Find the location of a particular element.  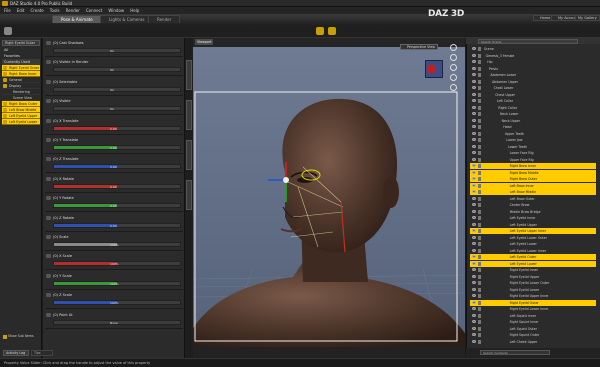

tab-tips: Tips is located at coordinates (42, 353).